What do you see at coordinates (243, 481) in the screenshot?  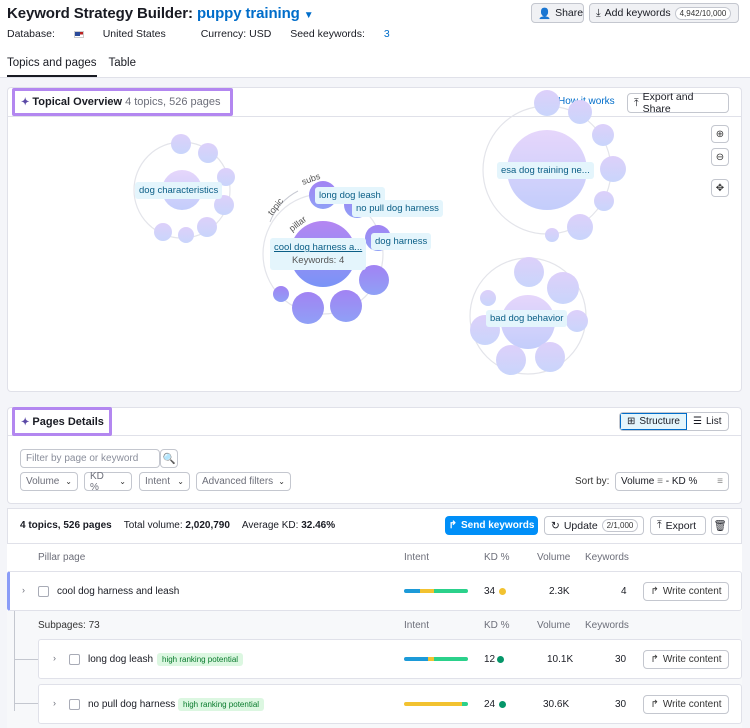 I see `advanced-filters: Advanced filters ⌄` at bounding box center [243, 481].